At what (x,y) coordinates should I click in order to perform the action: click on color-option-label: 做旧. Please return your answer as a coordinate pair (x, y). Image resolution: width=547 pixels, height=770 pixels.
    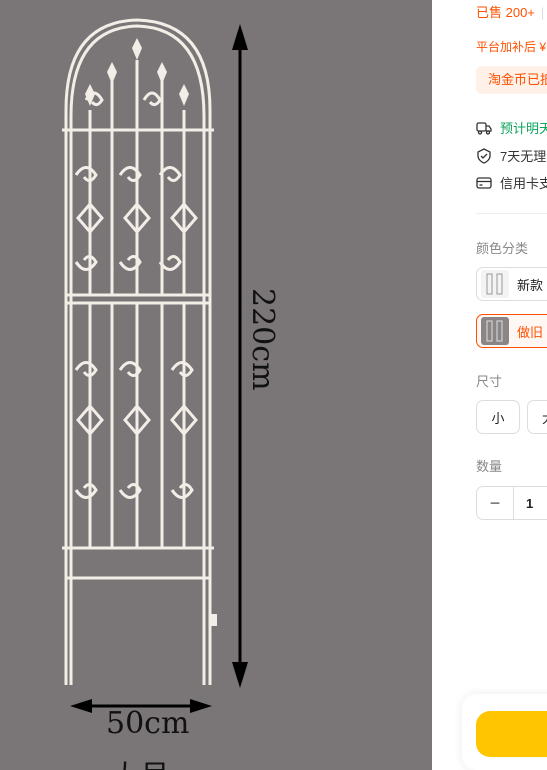
    Looking at the image, I should click on (530, 332).